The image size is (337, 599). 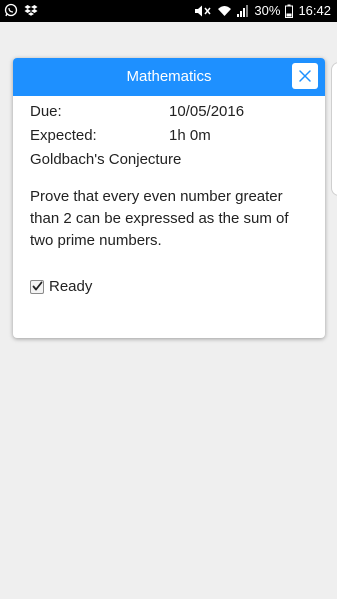 What do you see at coordinates (243, 11) in the screenshot?
I see `signal-icon` at bounding box center [243, 11].